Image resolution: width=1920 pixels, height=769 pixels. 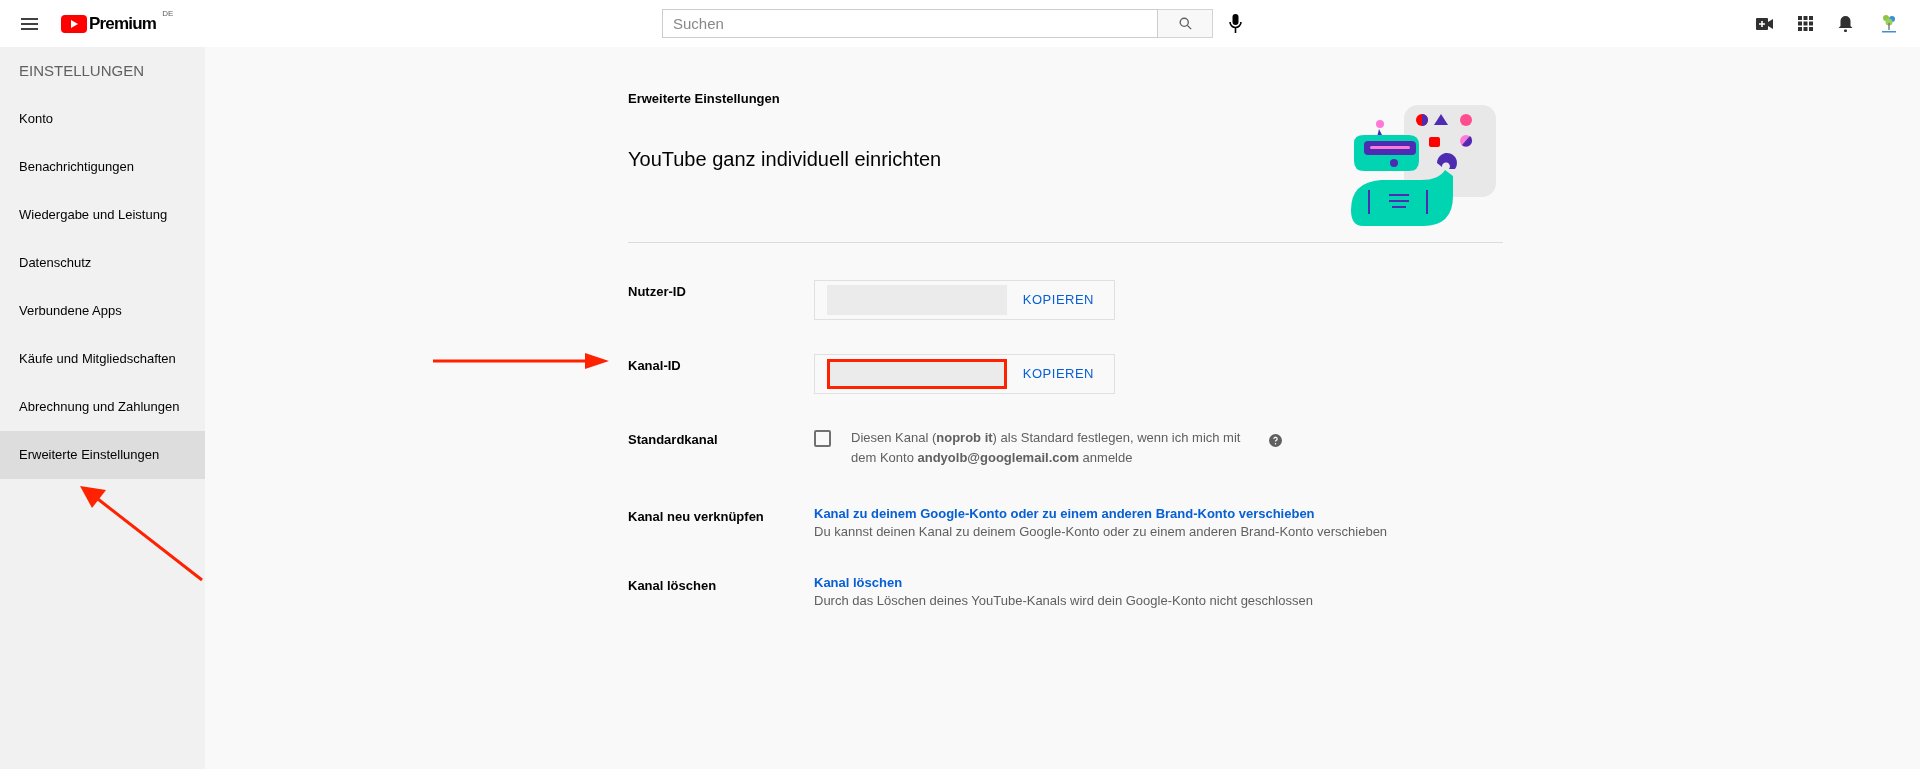 What do you see at coordinates (1185, 23) in the screenshot?
I see `search-icon` at bounding box center [1185, 23].